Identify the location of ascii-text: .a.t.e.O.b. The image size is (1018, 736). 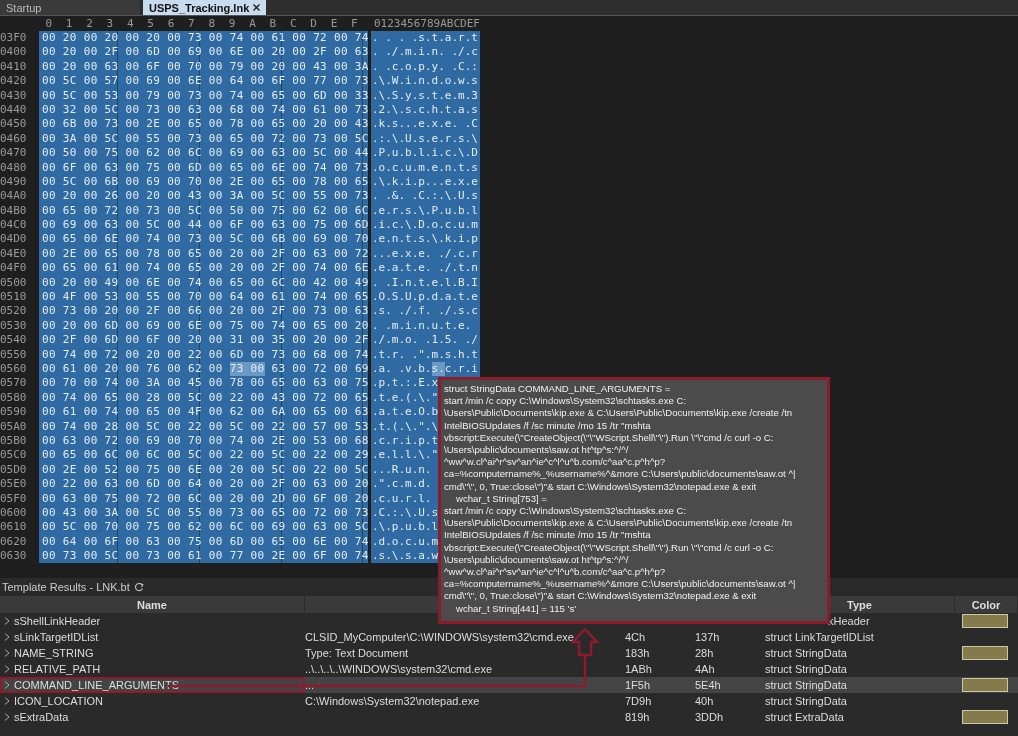
(405, 412).